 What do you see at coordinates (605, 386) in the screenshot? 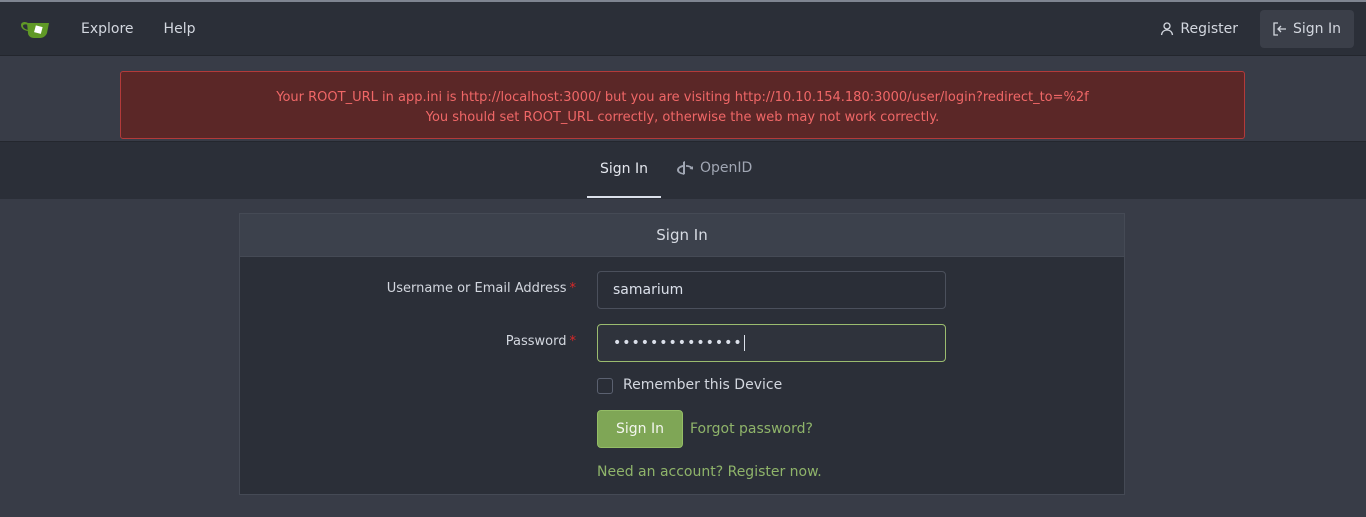
I see `remember-device-checkbox` at bounding box center [605, 386].